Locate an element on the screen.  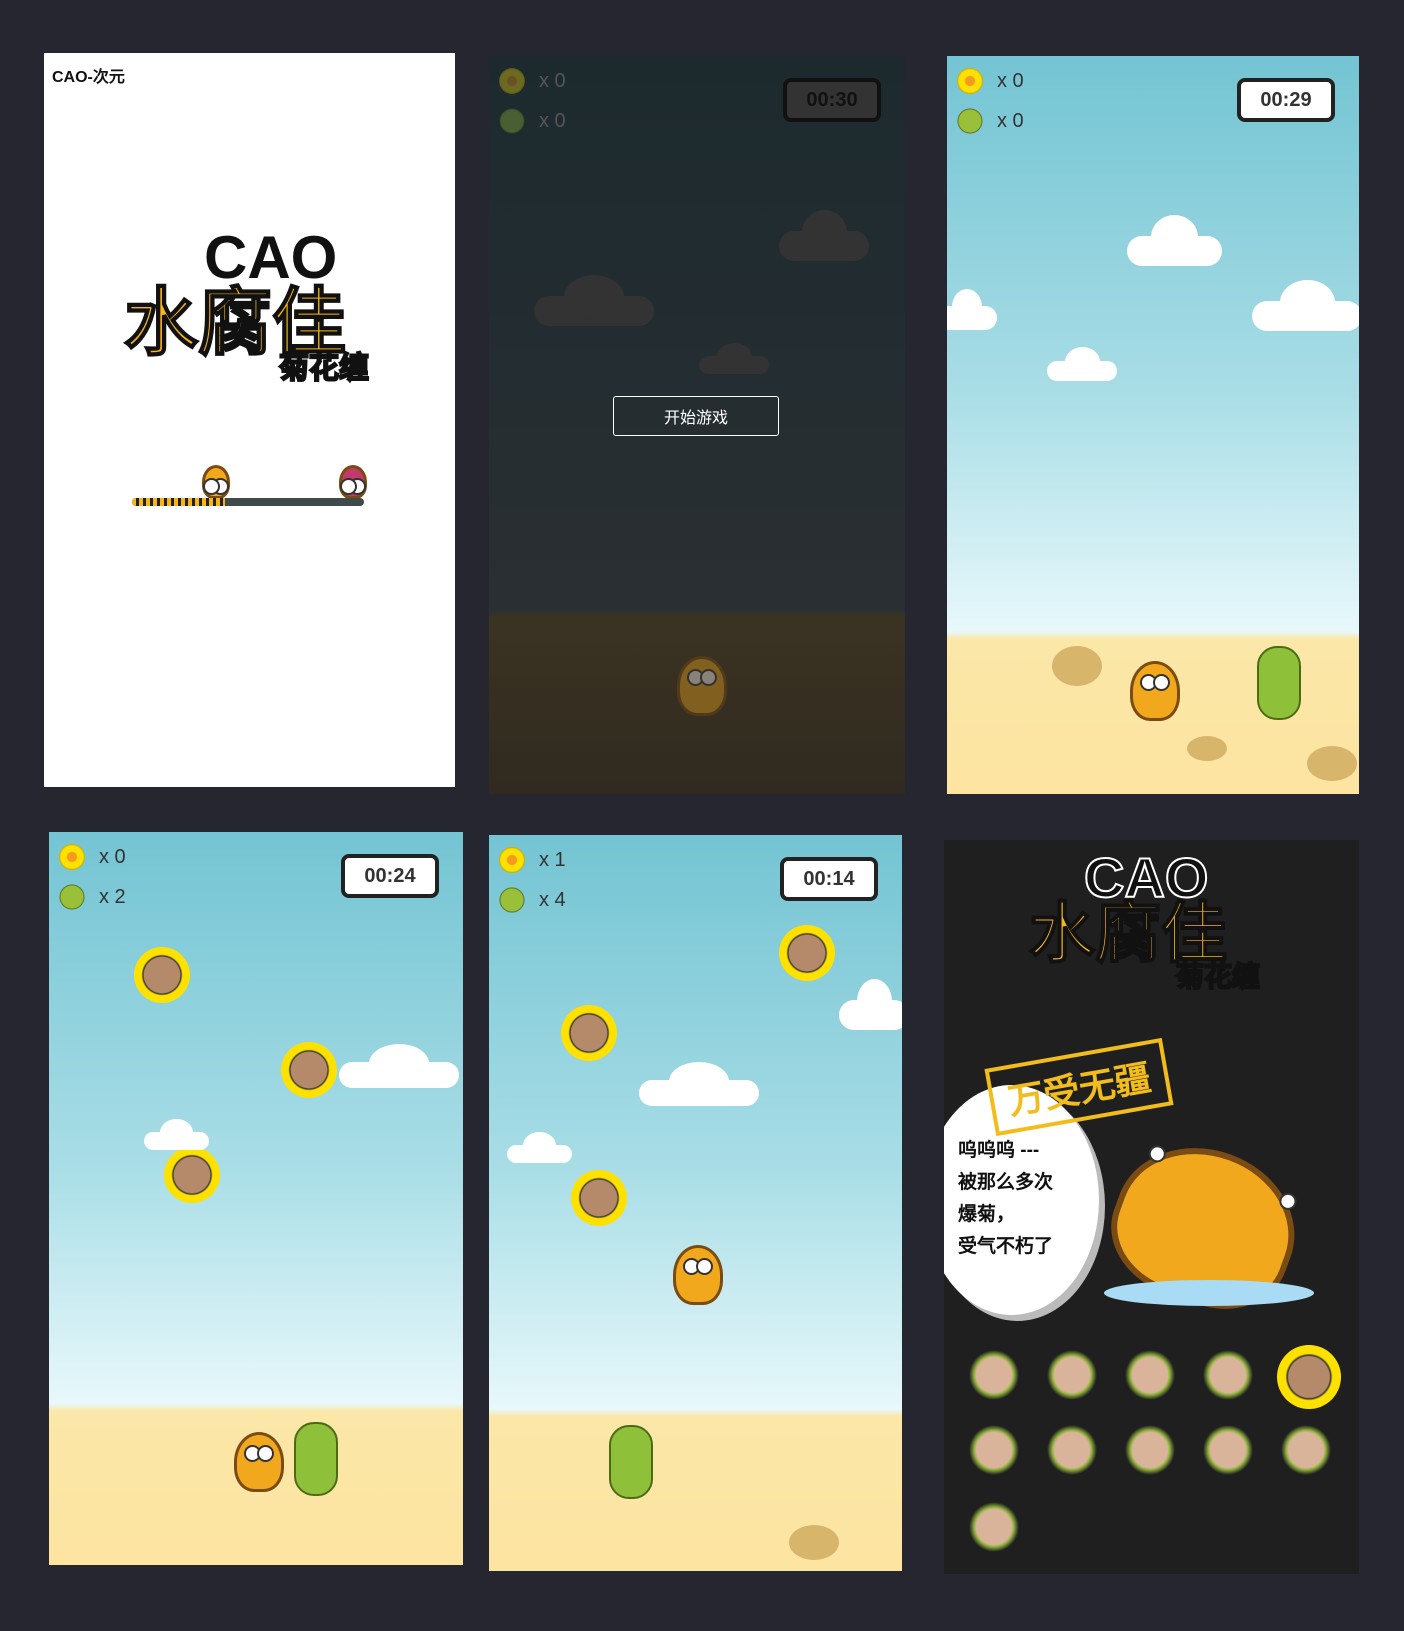
start-game-button: 开始游戏 is located at coordinates (696, 416).